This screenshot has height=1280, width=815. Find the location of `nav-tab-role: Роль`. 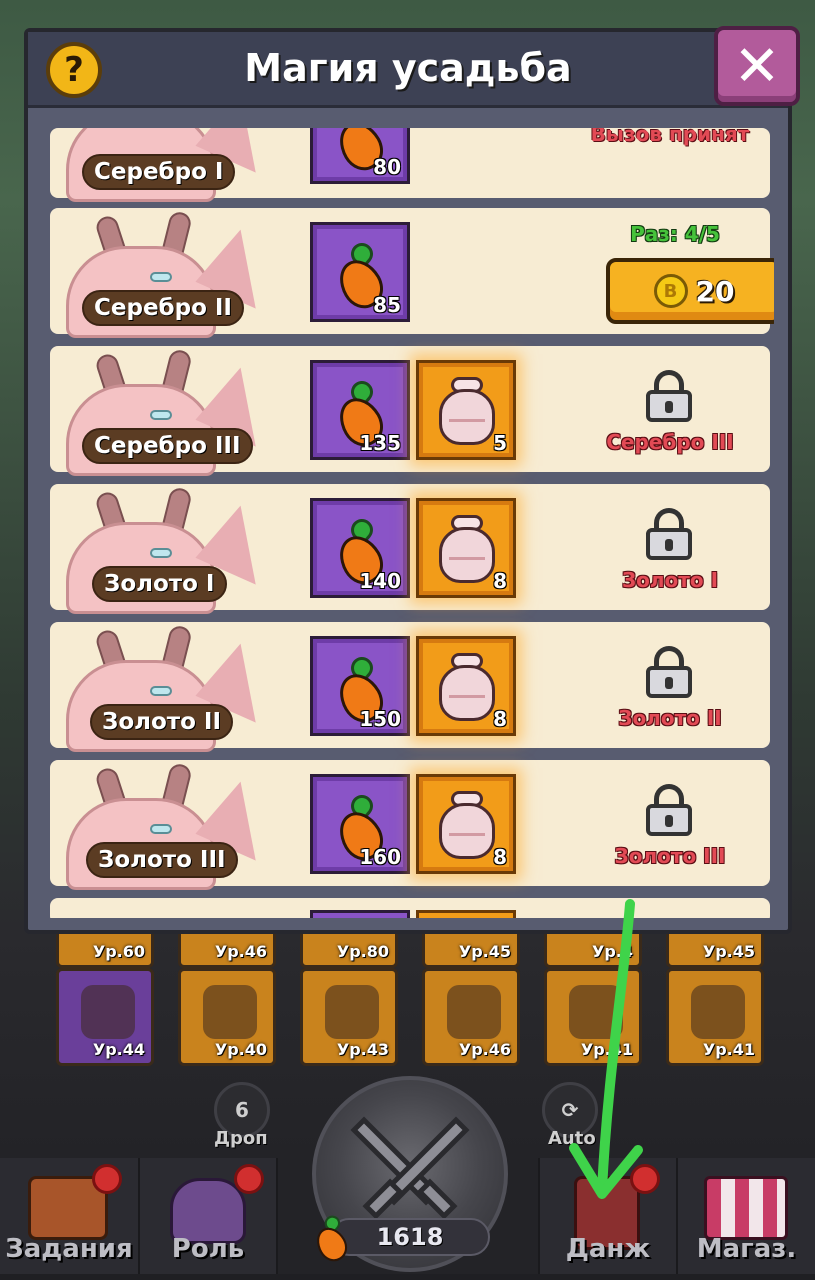

nav-tab-role: Роль is located at coordinates (209, 1216).